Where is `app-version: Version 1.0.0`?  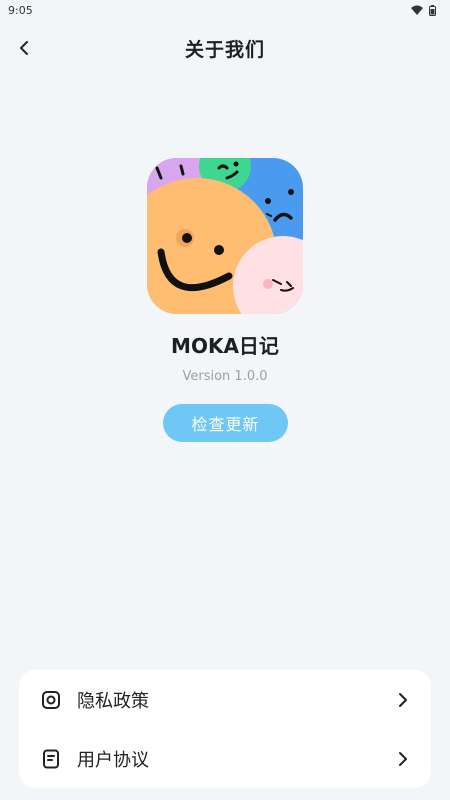 app-version: Version 1.0.0 is located at coordinates (225, 376).